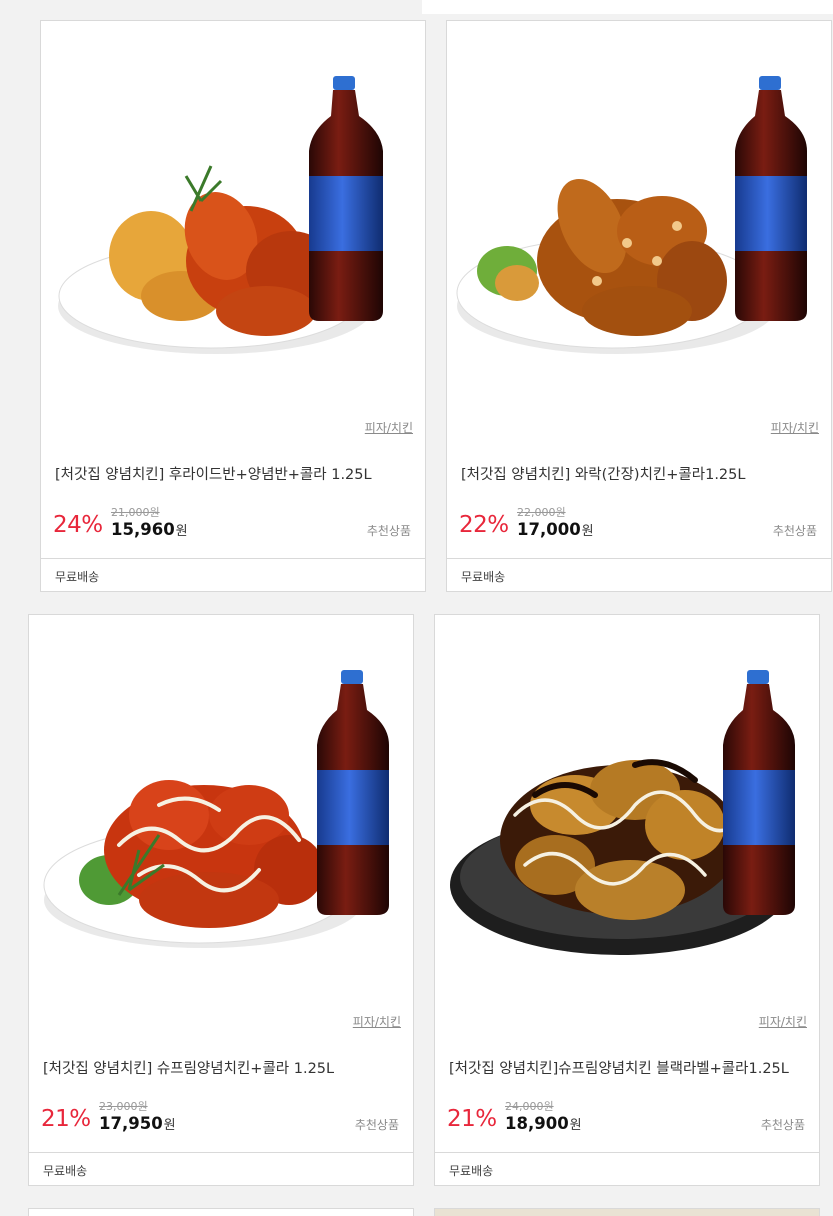 The height and width of the screenshot is (1216, 833). Describe the element at coordinates (641, 473) in the screenshot. I see `product-name: [처갓집 양념치킨] 와락(간장)치킨+콜라1.25L` at that location.